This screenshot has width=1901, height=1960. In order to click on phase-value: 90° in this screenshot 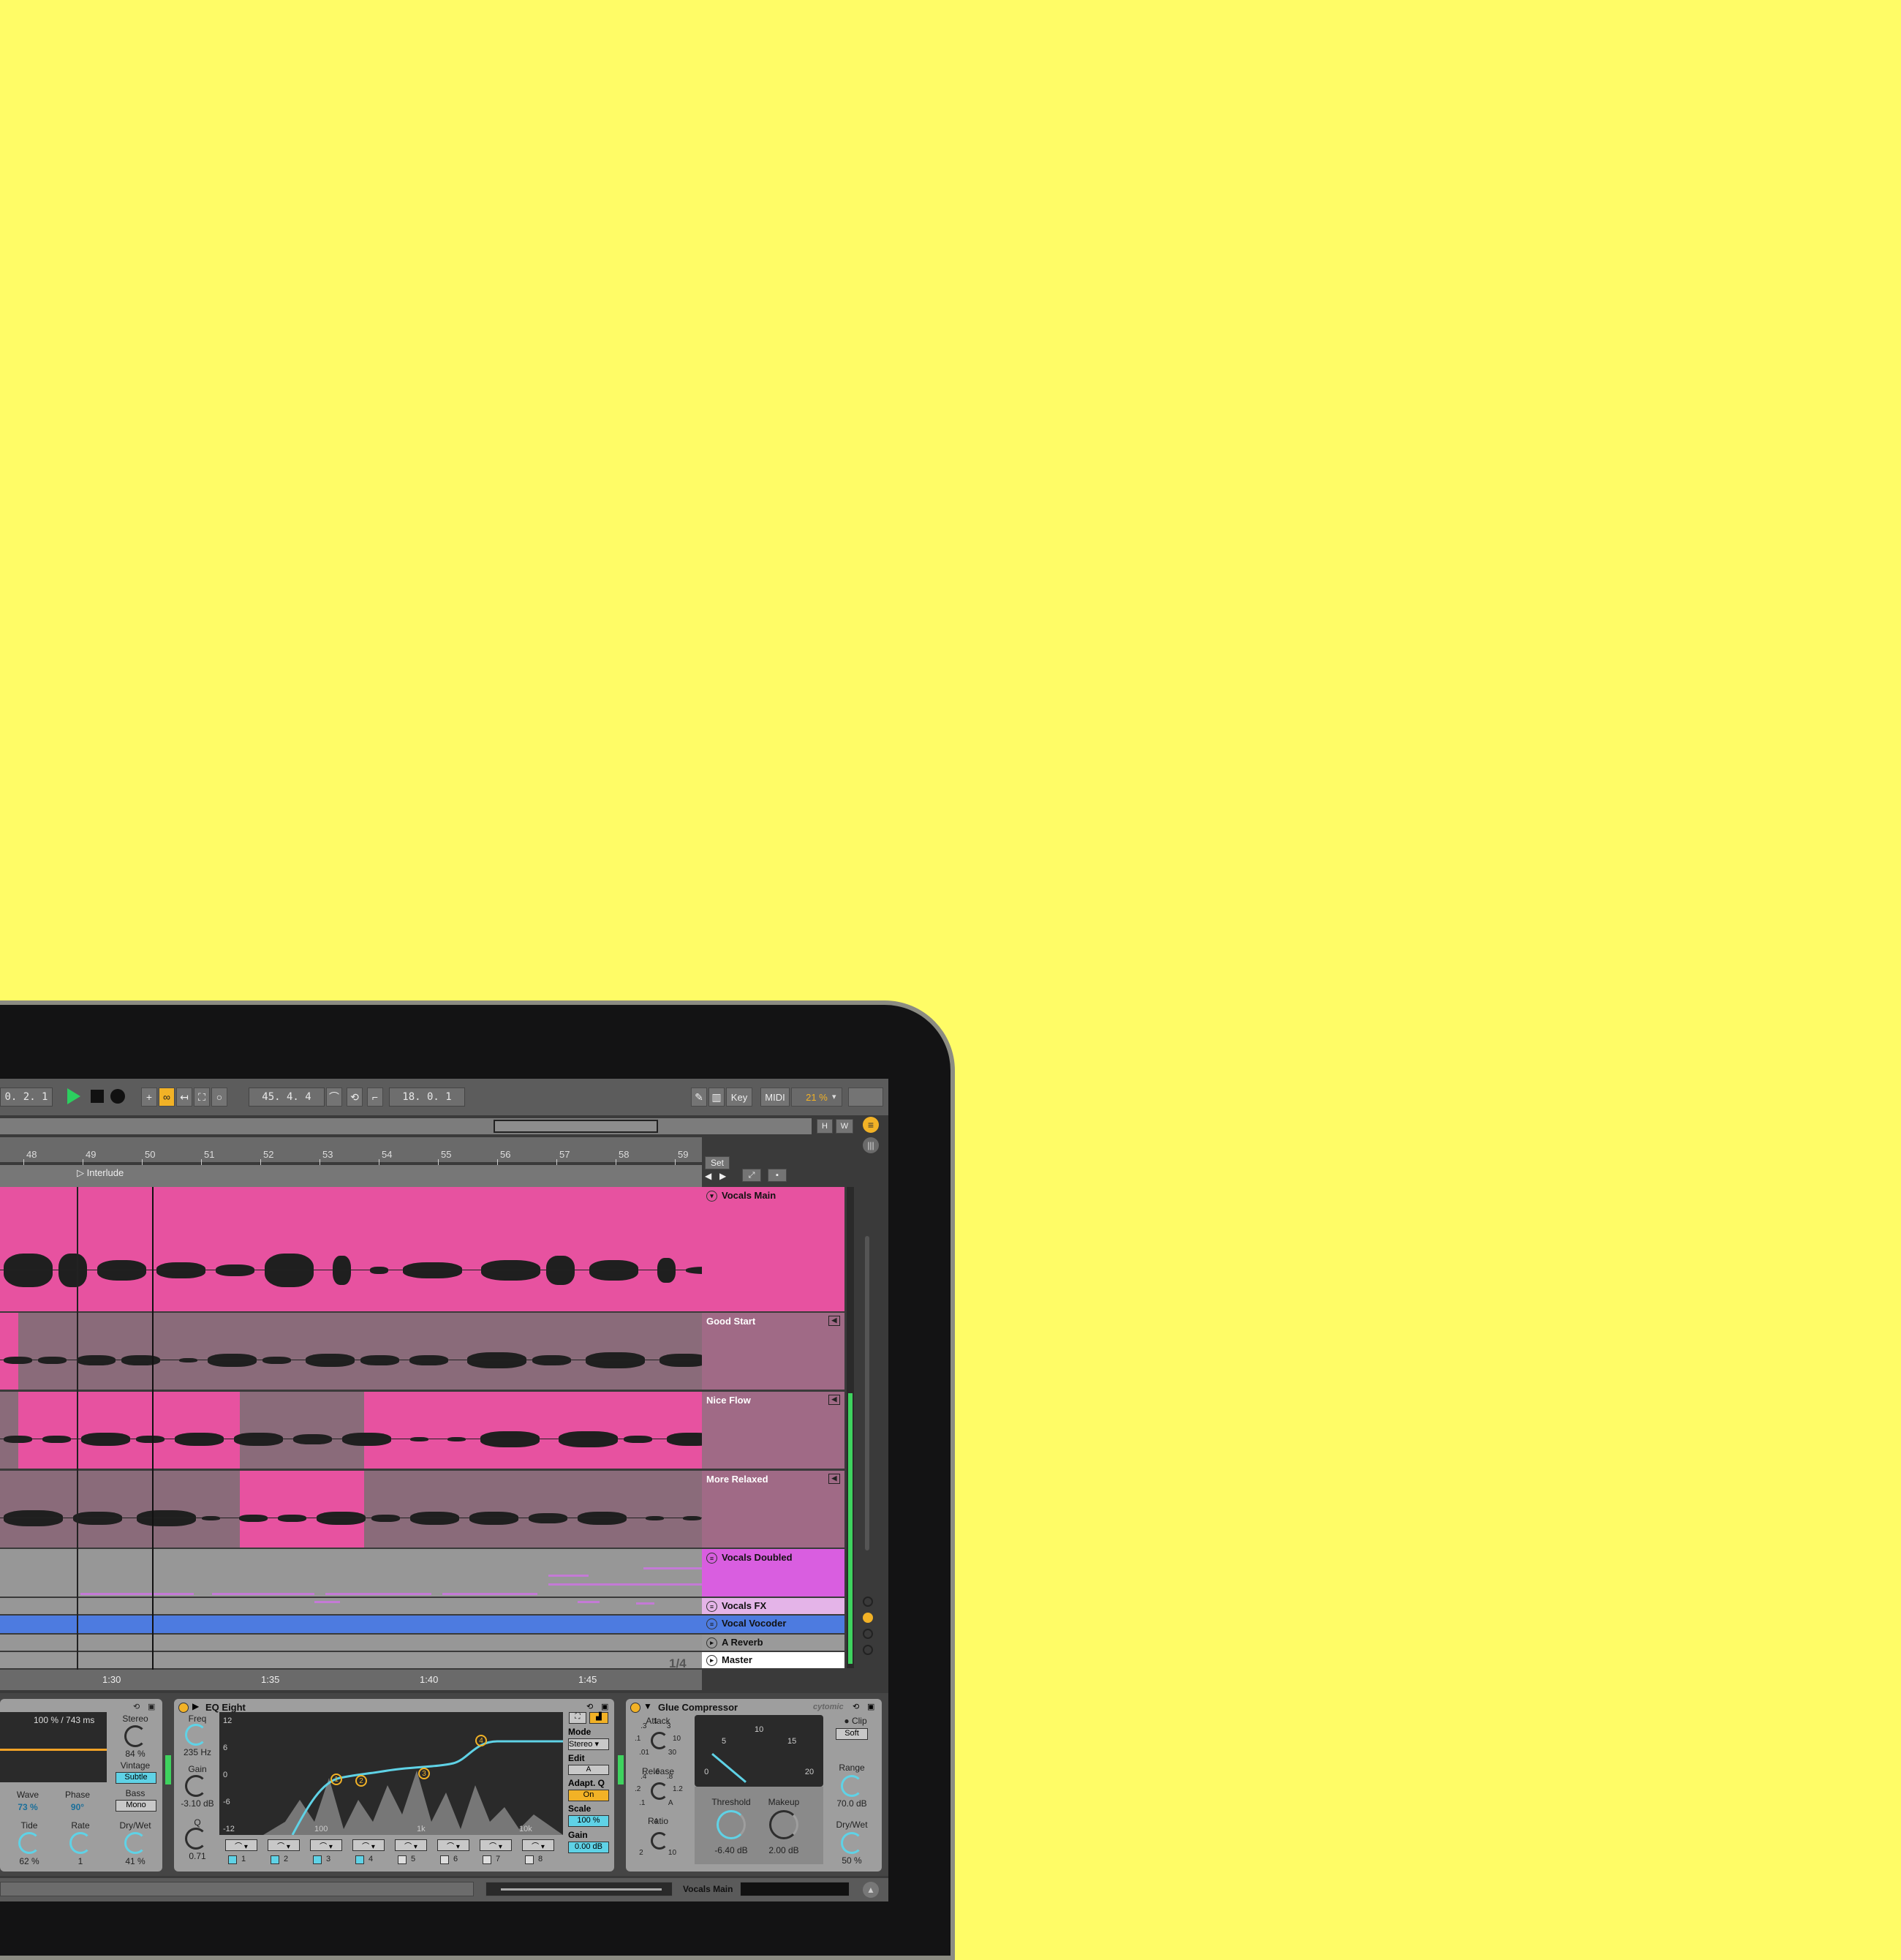, I will do `click(77, 1807)`.